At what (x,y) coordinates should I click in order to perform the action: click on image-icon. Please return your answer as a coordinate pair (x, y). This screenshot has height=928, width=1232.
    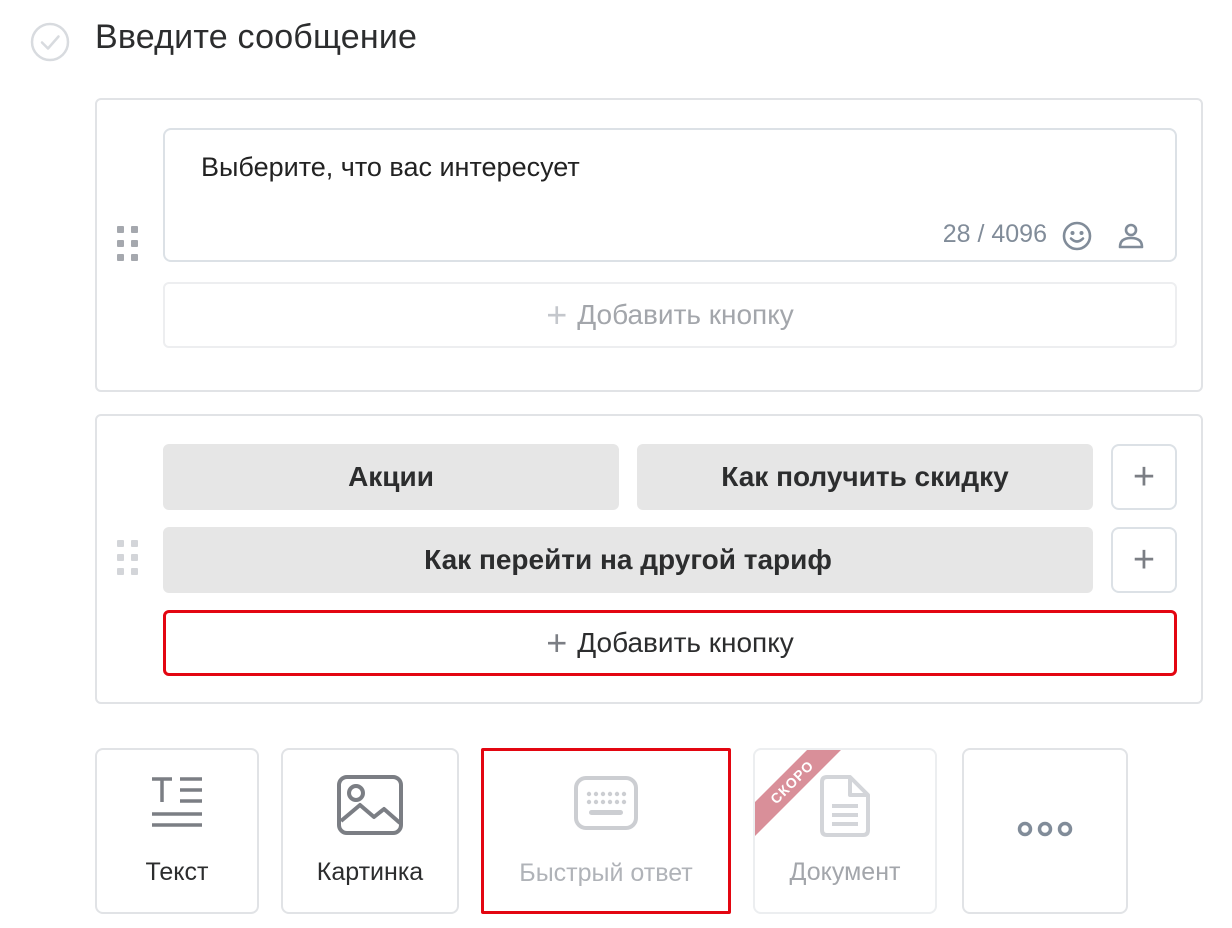
    Looking at the image, I should click on (370, 805).